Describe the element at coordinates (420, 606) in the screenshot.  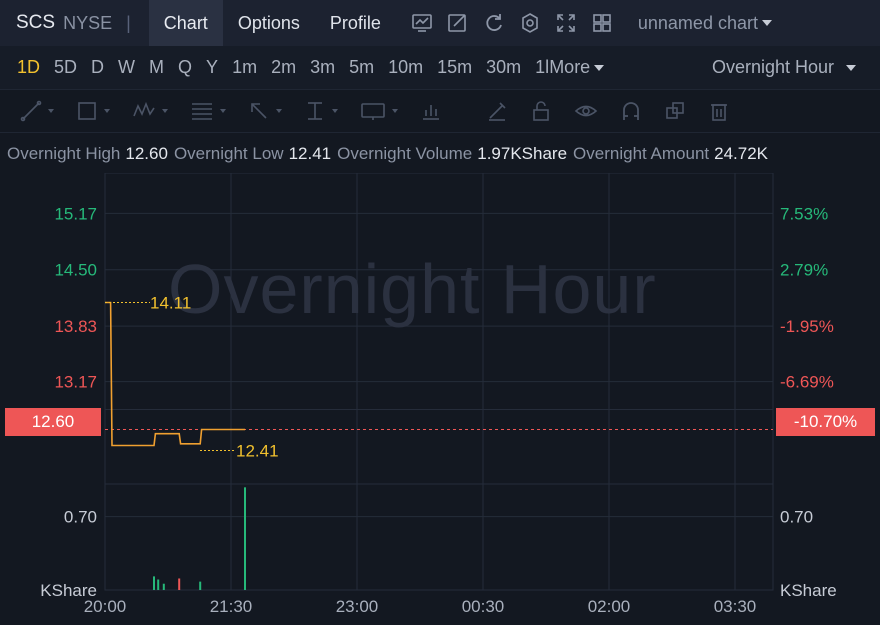
I see `time-axis: 20:00 21:30 23:00 00:30 02:00 03:30` at that location.